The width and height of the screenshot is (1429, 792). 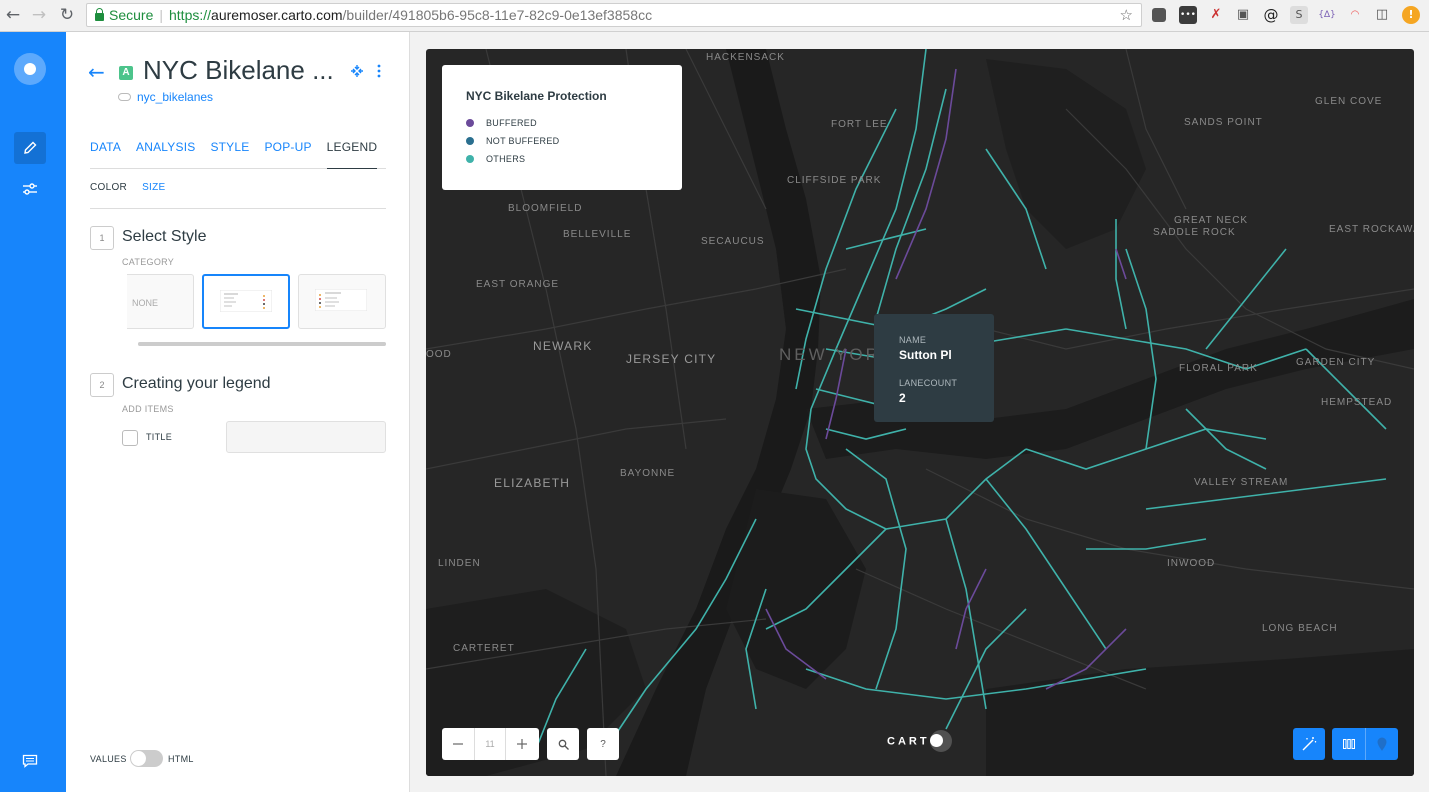 I want to click on legend-subtabs: COLOR SIZE, so click(x=238, y=195).